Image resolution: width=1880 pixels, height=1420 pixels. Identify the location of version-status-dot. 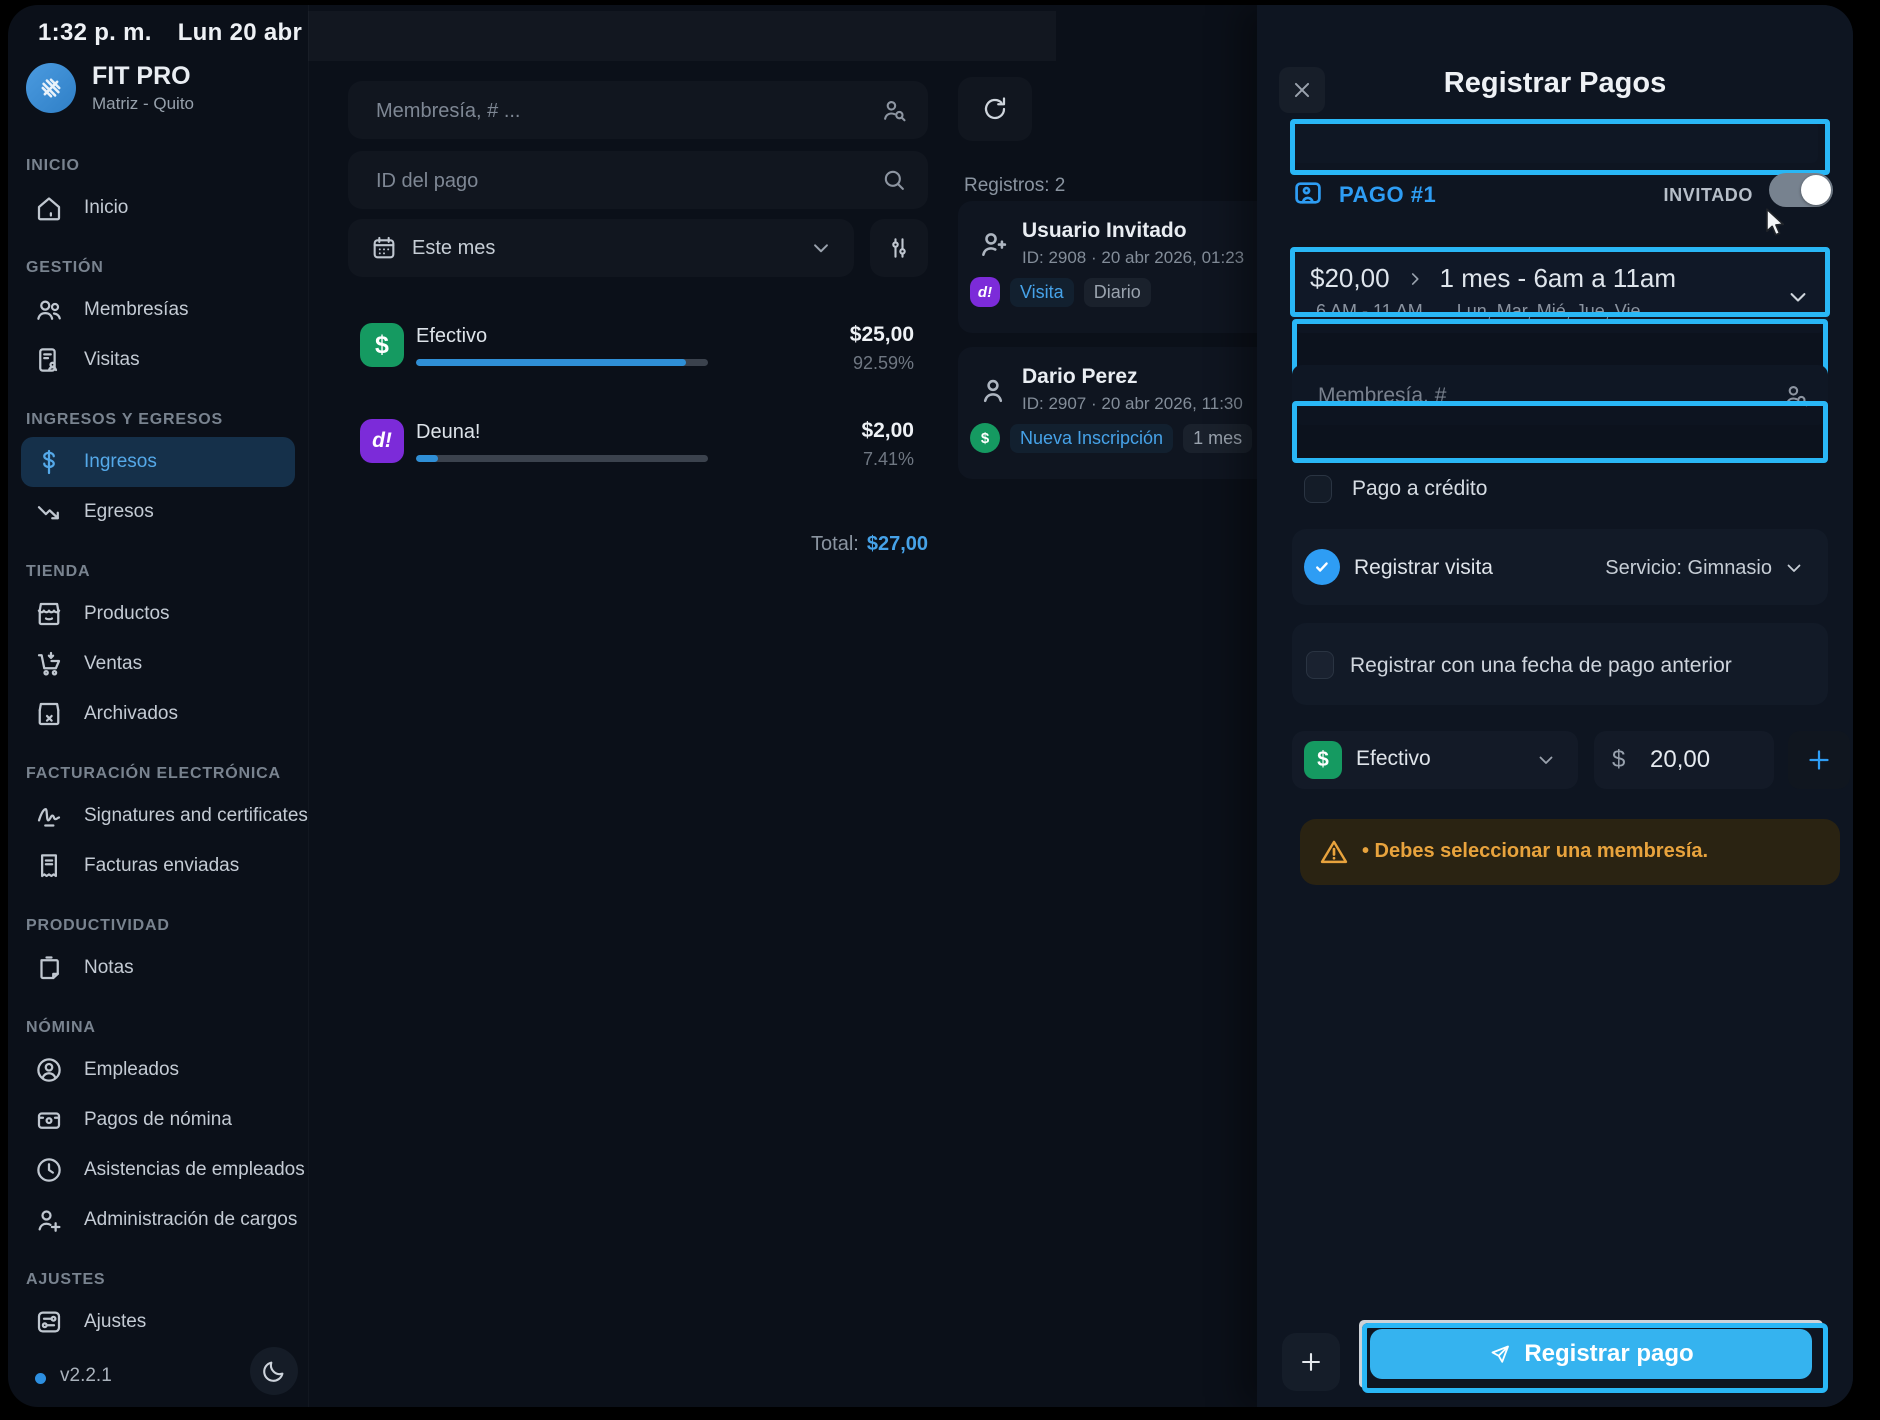
(40, 1378).